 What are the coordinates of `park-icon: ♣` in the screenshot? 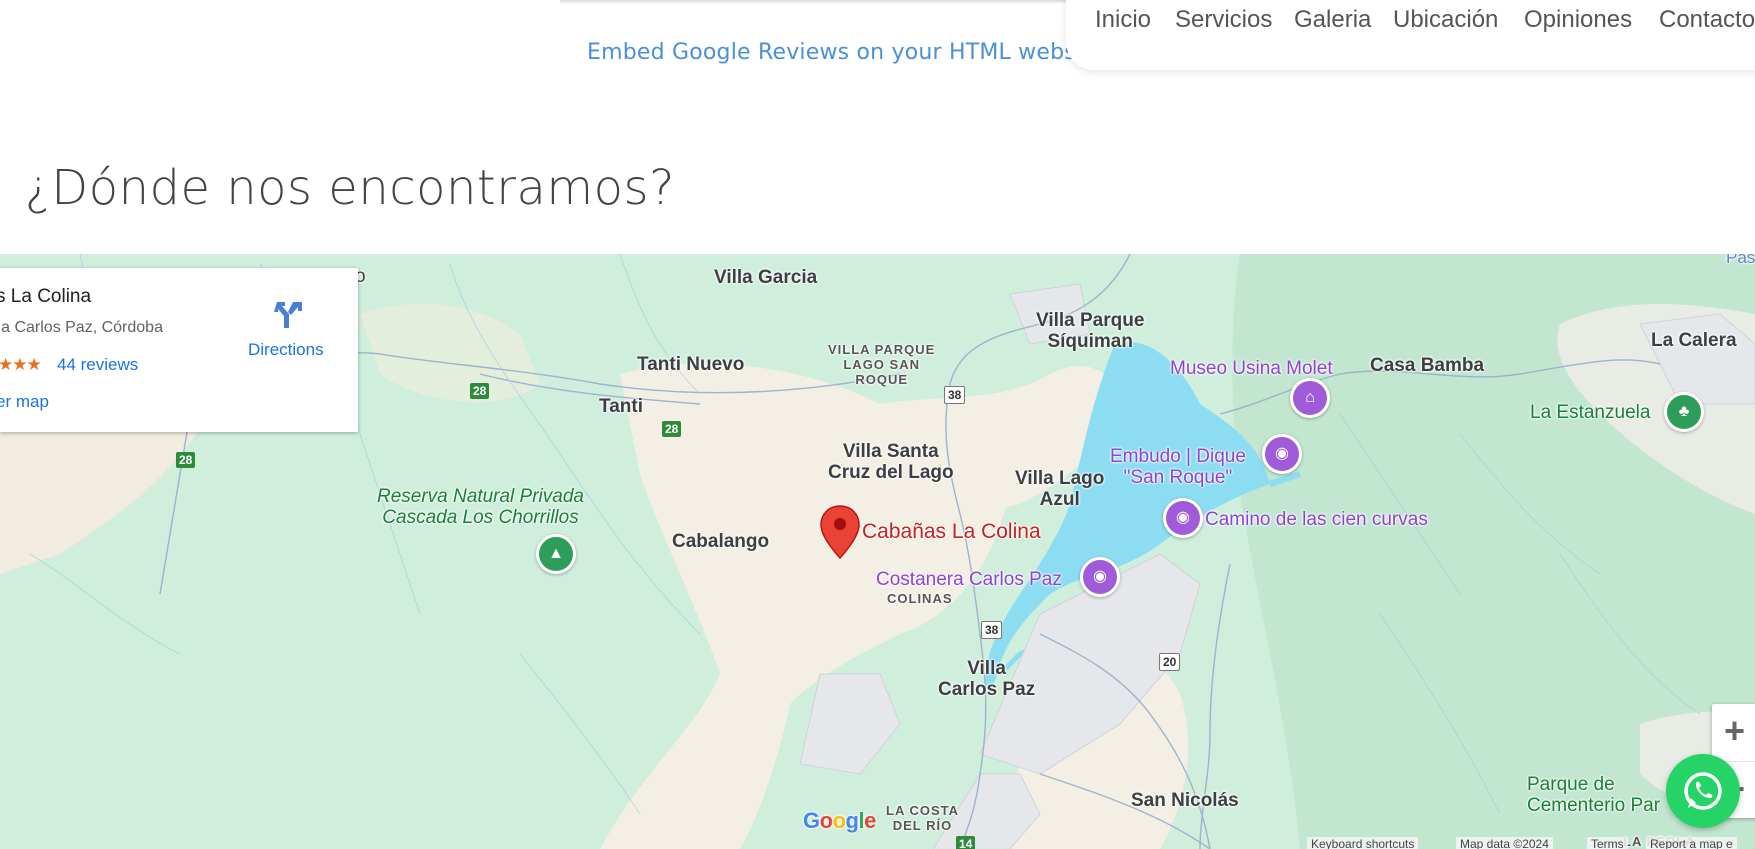 It's located at (1684, 412).